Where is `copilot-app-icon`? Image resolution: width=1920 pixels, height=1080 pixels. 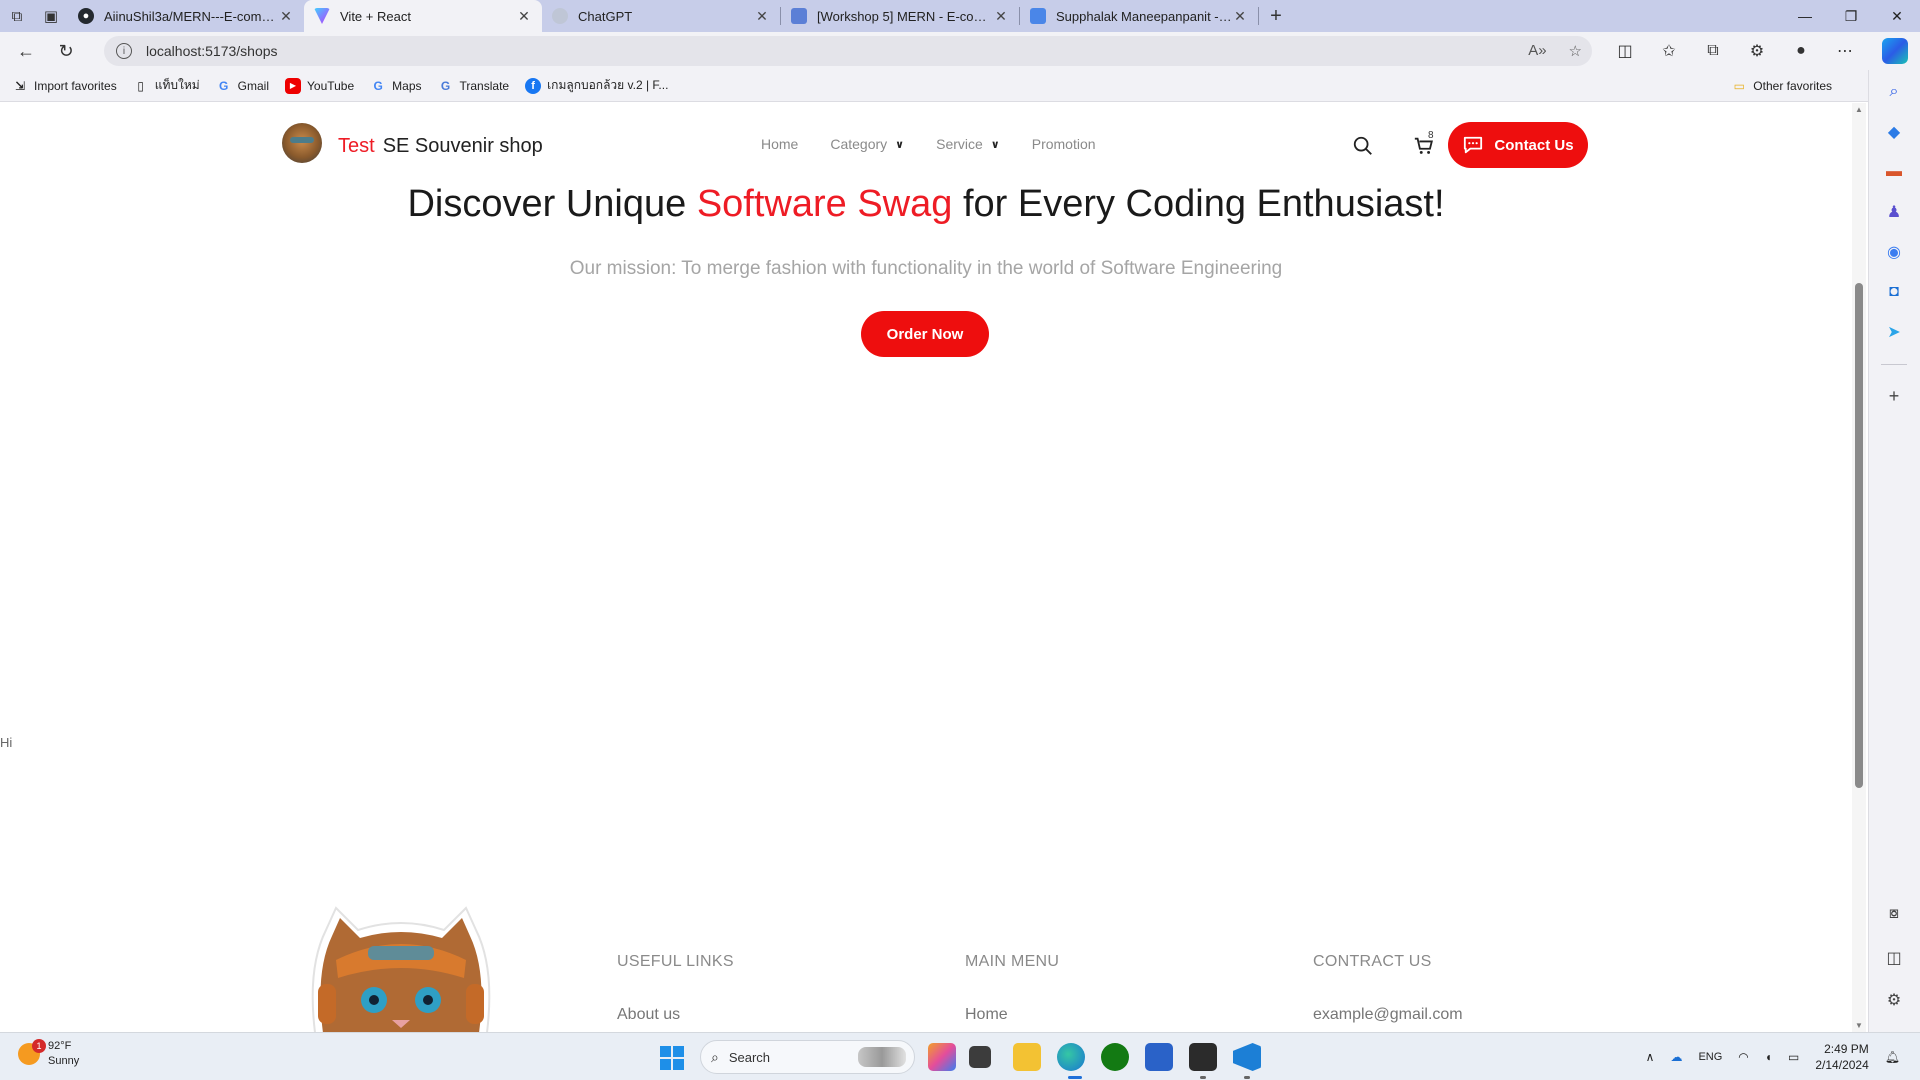
copilot-app-icon is located at coordinates (942, 1057).